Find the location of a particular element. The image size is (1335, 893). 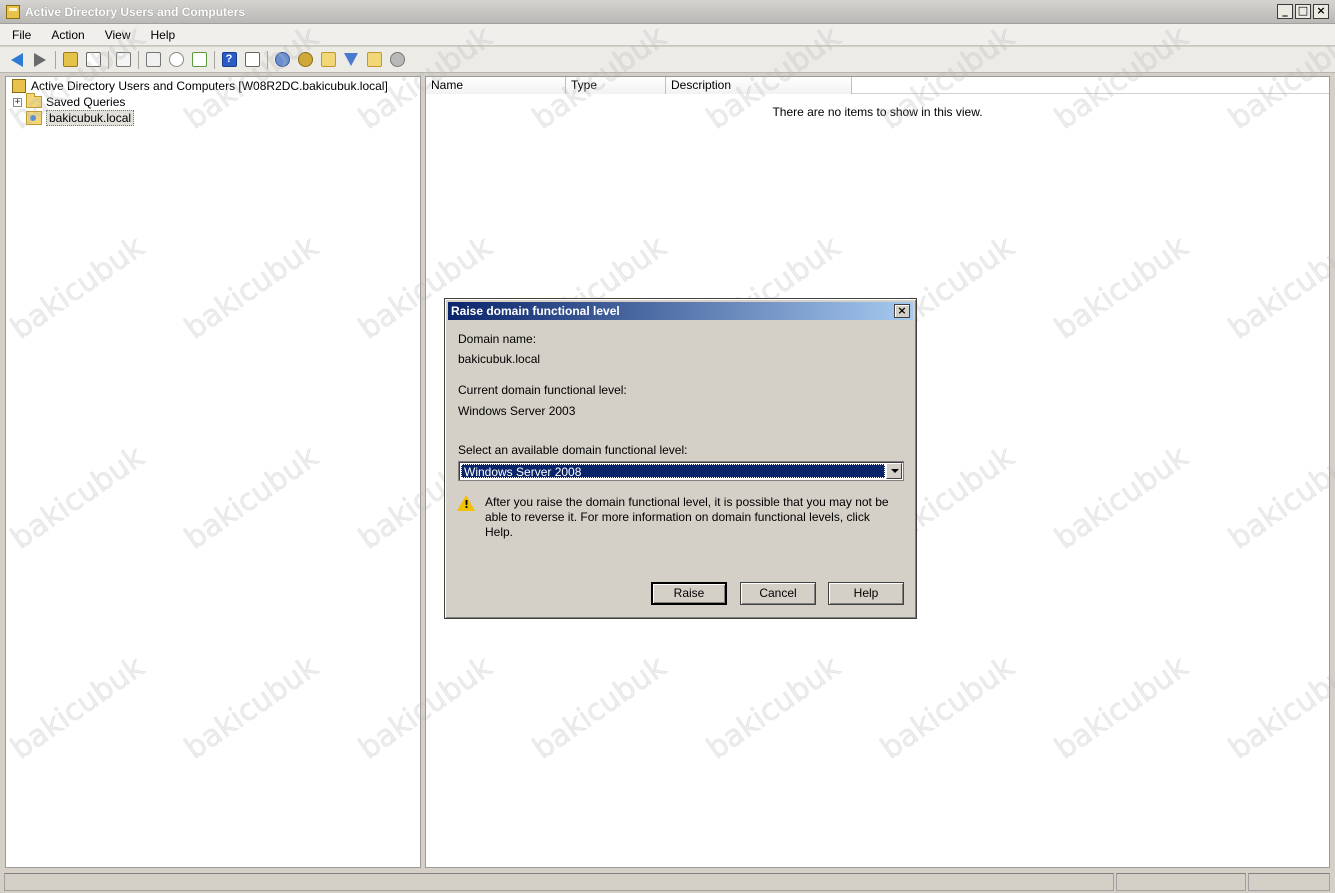

export-list-icon is located at coordinates (199, 59).